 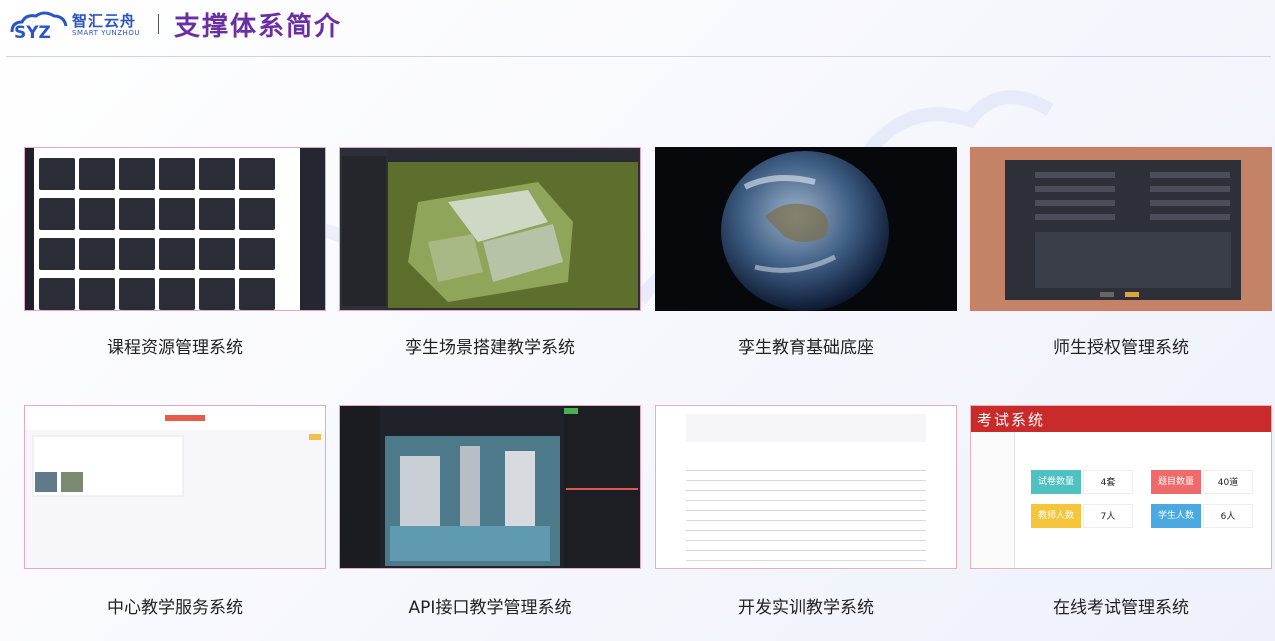 I want to click on card-caption: 孪生教育基础底座, so click(x=806, y=348).